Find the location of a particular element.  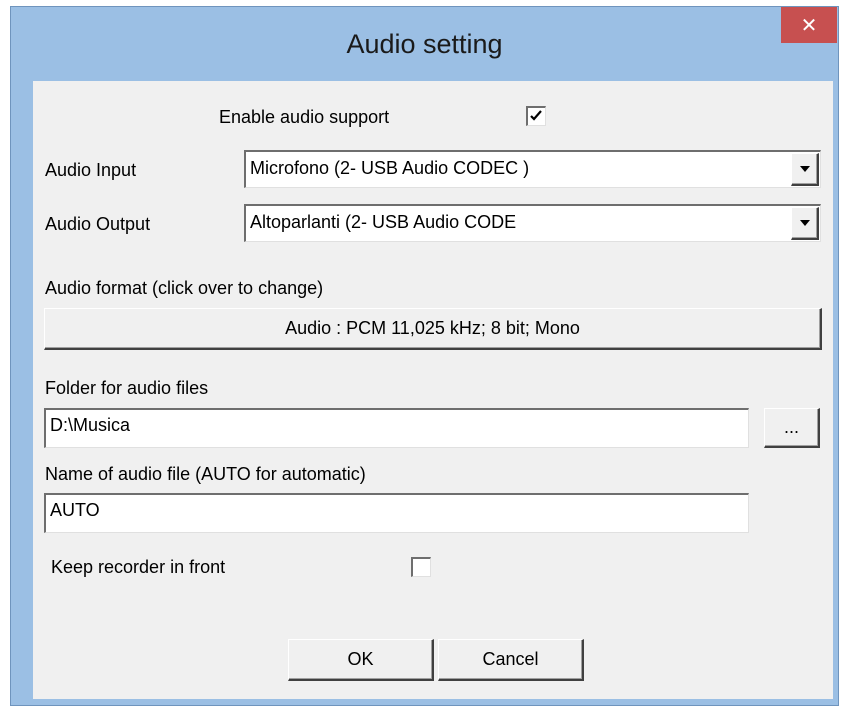

close-button: ✕ is located at coordinates (809, 25).